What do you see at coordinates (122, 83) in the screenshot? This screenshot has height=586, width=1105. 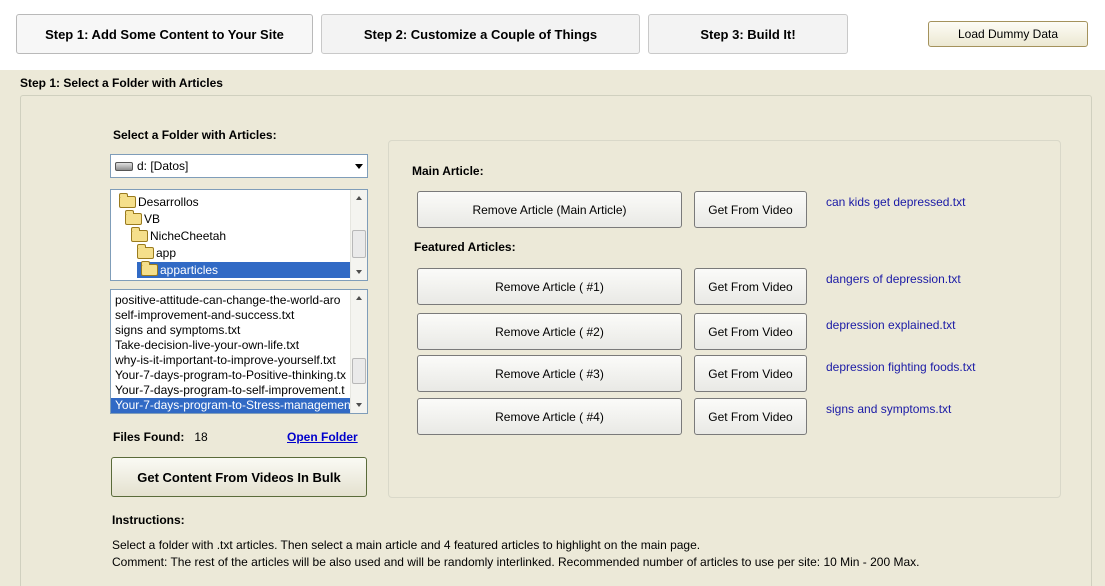 I see `group-title: Step 1: Select a Folder with Articles` at bounding box center [122, 83].